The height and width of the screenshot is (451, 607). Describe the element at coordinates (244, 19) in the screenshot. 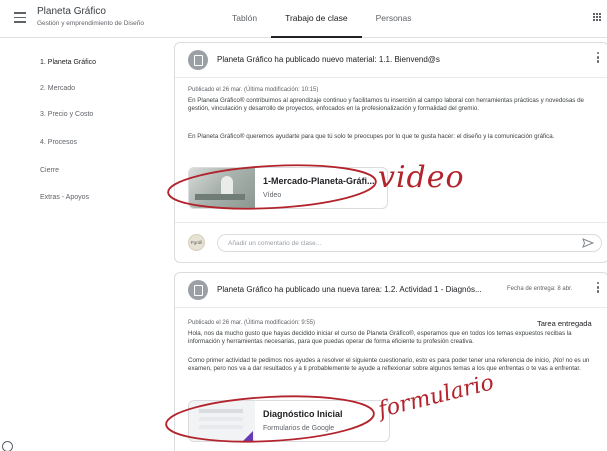

I see `tab-tablon: Tablón` at that location.